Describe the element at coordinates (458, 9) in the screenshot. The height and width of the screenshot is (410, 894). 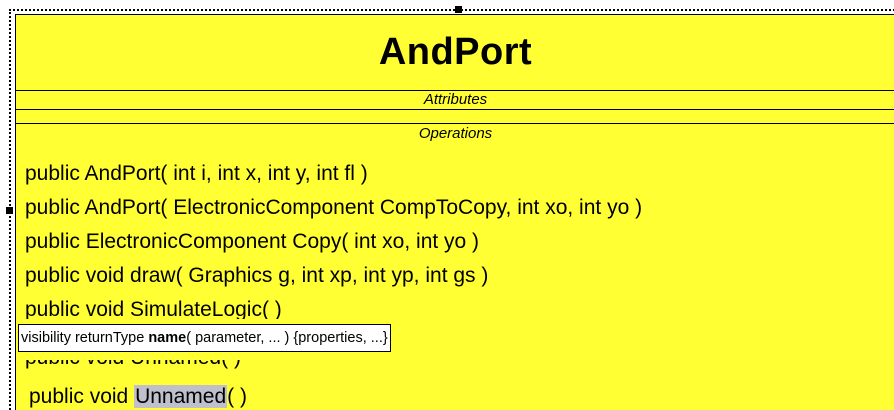
I see `resize-handle-top` at that location.